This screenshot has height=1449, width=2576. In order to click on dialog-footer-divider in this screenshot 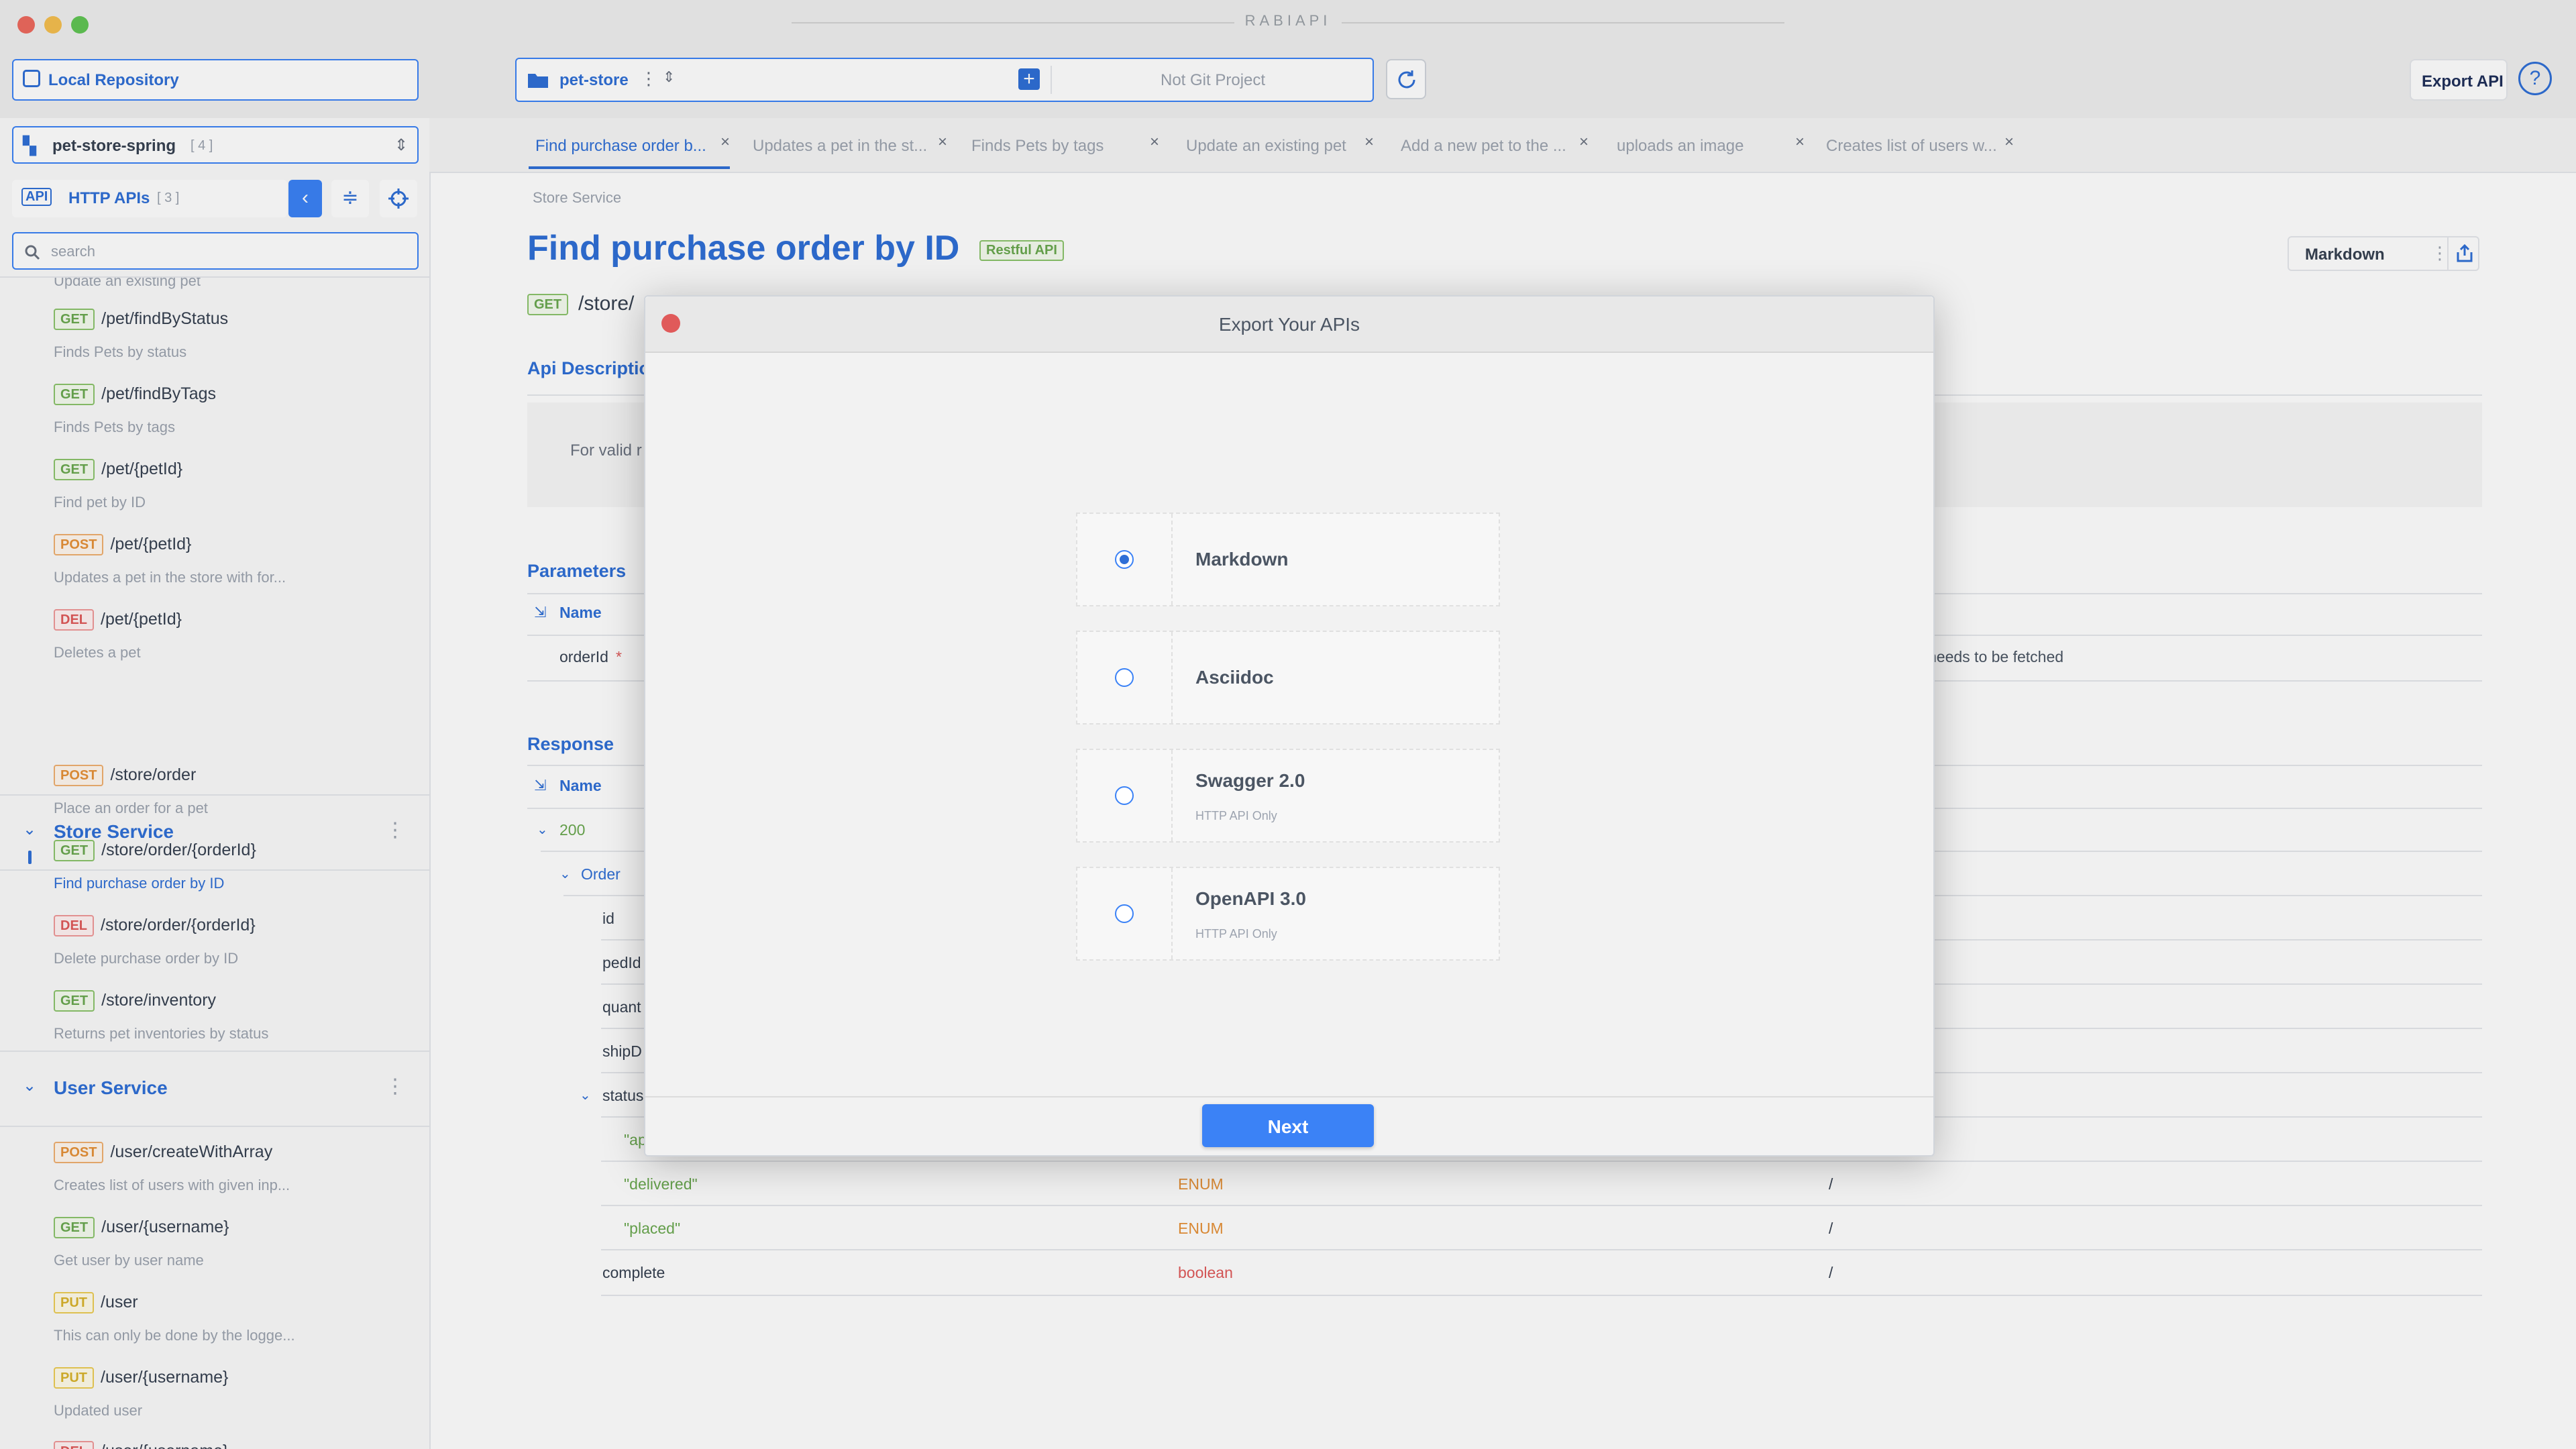, I will do `click(1289, 1096)`.